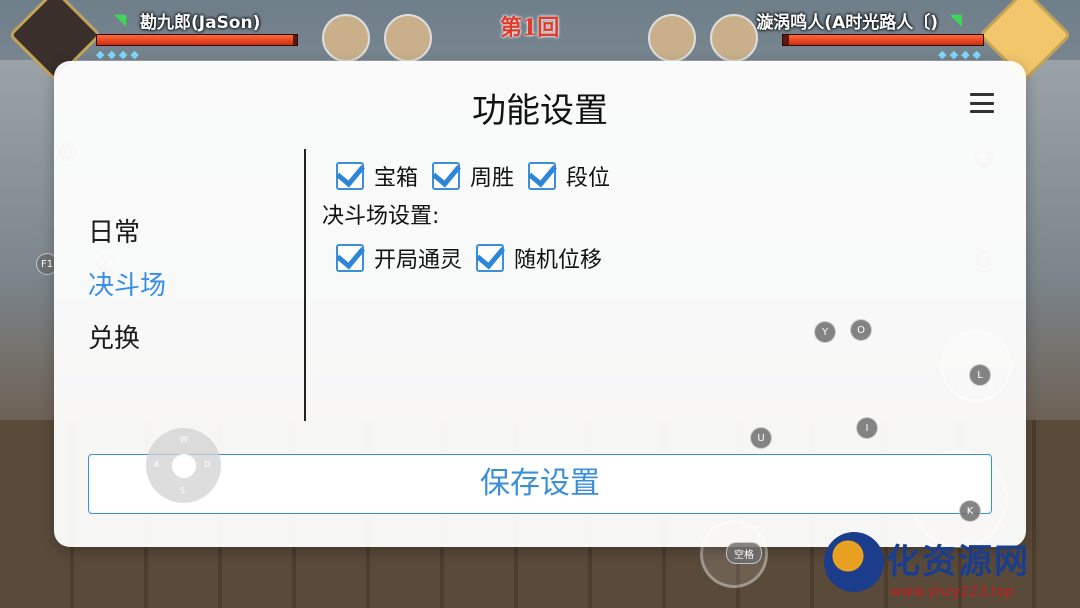  What do you see at coordinates (396, 178) in the screenshot?
I see `checkbox-label: 宝箱` at bounding box center [396, 178].